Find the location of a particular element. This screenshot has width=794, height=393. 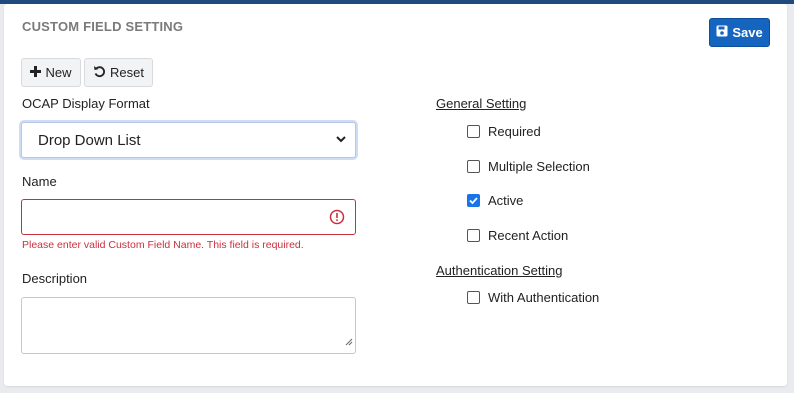

multiple-selection-checkbox is located at coordinates (473, 166).